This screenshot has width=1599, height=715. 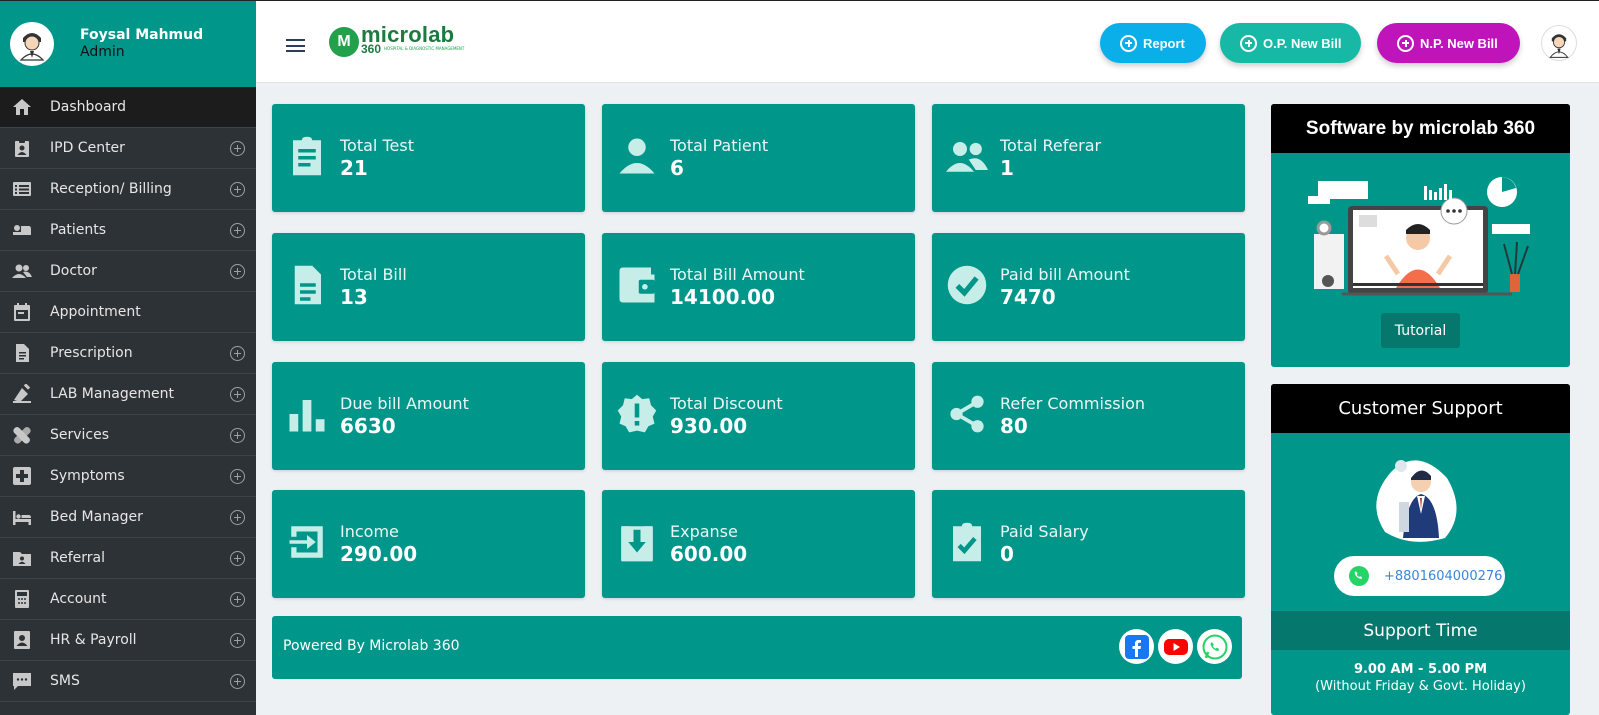 What do you see at coordinates (428, 544) in the screenshot?
I see `stat-card-income: Income 290.00` at bounding box center [428, 544].